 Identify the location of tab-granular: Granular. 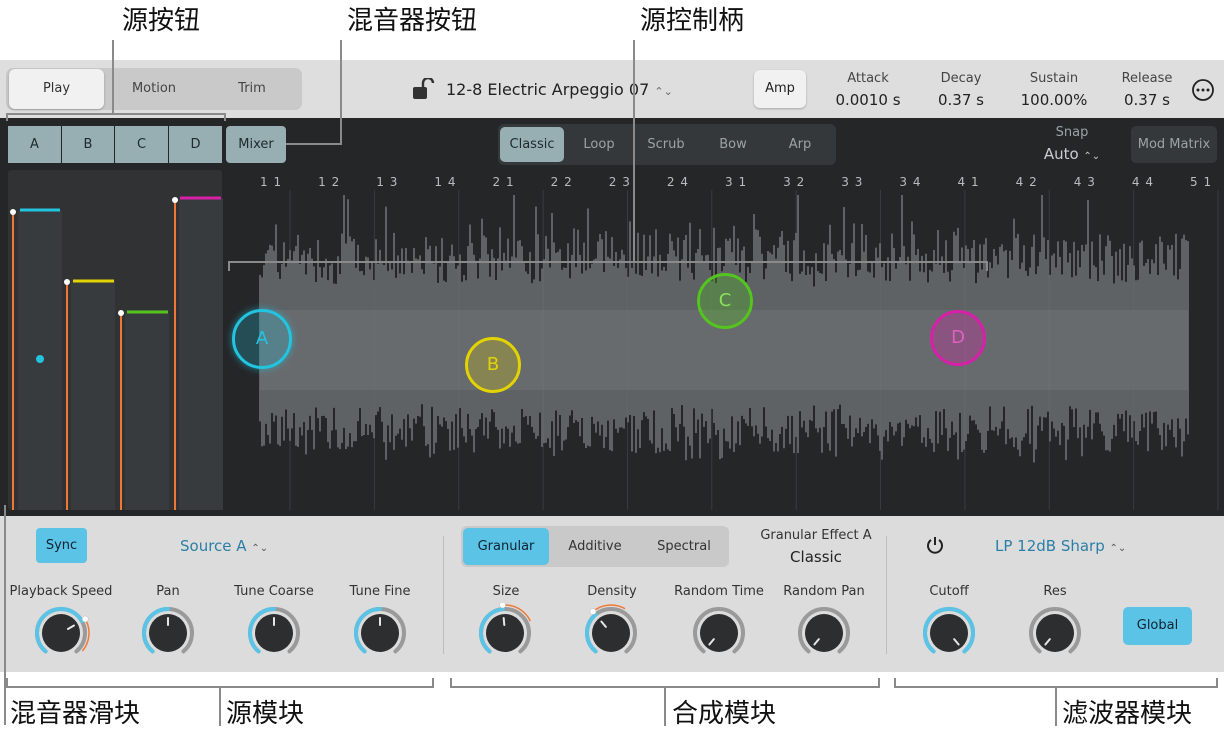
(506, 546).